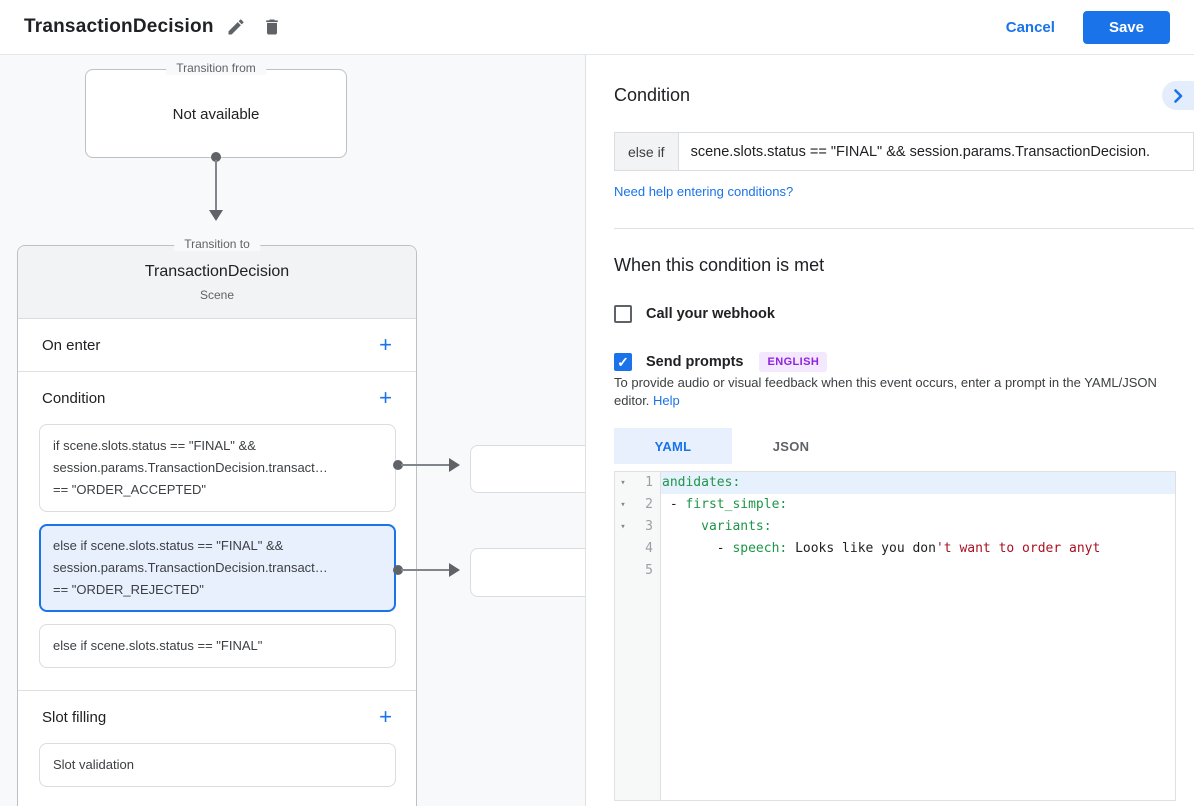 This screenshot has width=1194, height=806. I want to click on checkmark-icon: ✓, so click(623, 362).